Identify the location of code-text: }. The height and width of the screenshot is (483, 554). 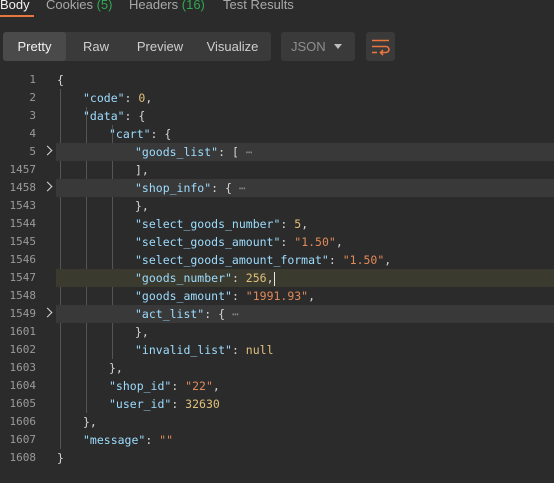
(60, 458).